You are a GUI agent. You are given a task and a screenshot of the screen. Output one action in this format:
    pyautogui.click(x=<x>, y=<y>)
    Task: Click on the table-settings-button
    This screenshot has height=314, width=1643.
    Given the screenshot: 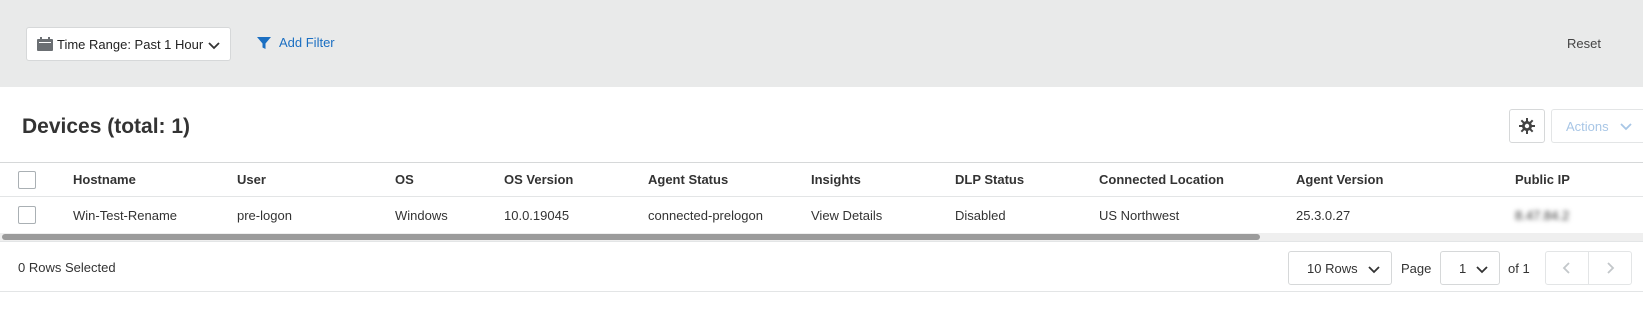 What is the action you would take?
    pyautogui.click(x=1527, y=126)
    